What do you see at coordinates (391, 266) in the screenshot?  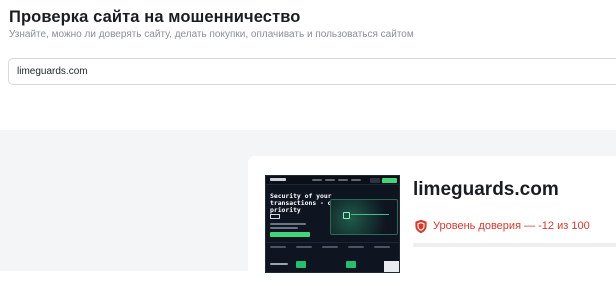 I see `preview-widget` at bounding box center [391, 266].